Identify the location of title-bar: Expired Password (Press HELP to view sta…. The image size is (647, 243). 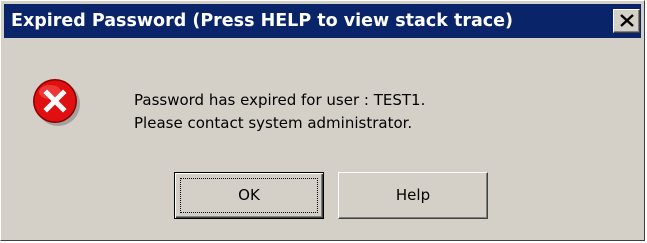
(322, 21).